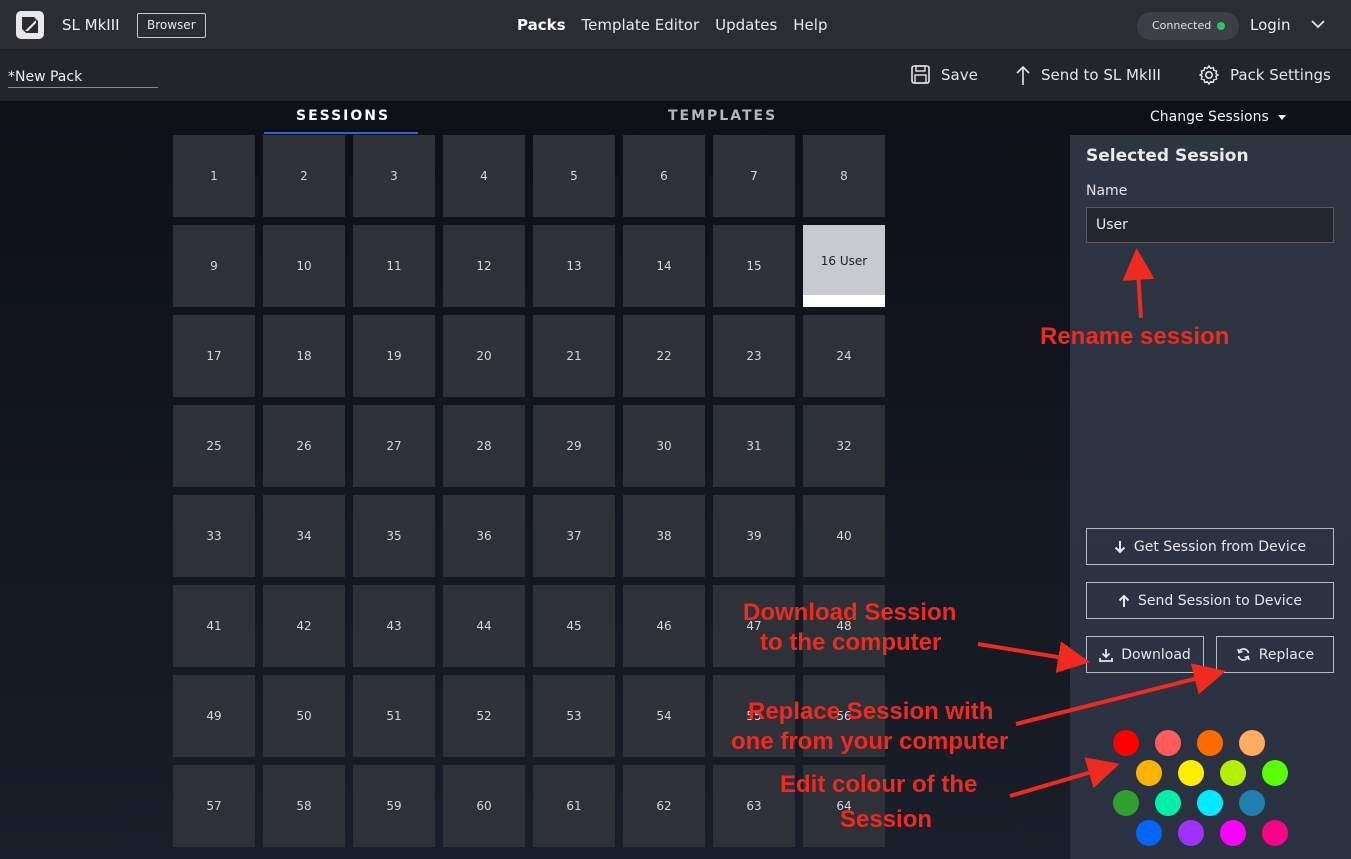 This screenshot has width=1351, height=859. I want to click on session-cell: 62, so click(664, 806).